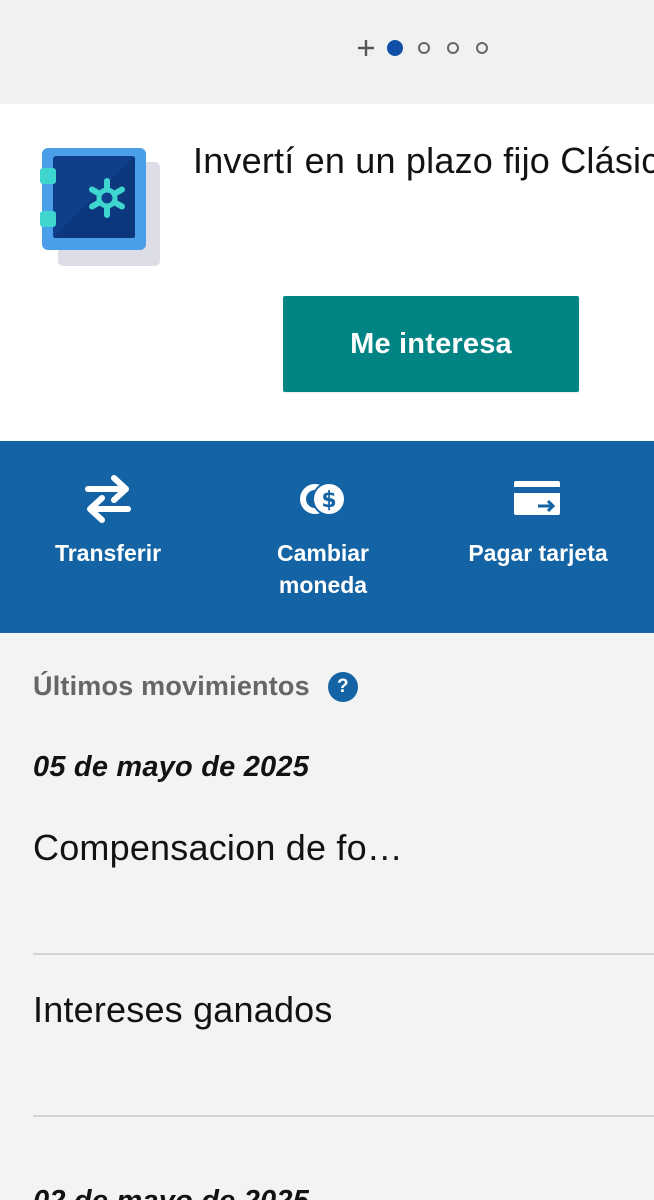 This screenshot has height=1200, width=654. I want to click on pay-card-label-line1: Pagar tarjeta, so click(538, 553).